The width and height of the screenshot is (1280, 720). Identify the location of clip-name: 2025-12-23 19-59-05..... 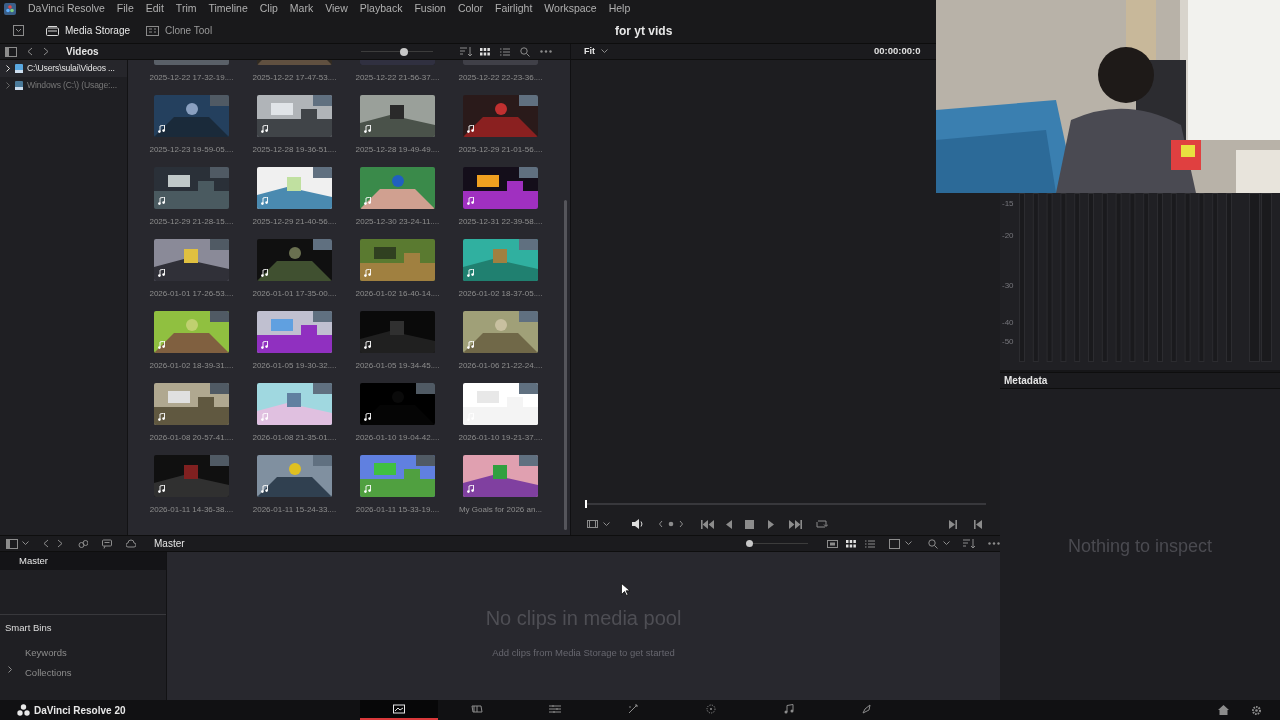
(191, 150).